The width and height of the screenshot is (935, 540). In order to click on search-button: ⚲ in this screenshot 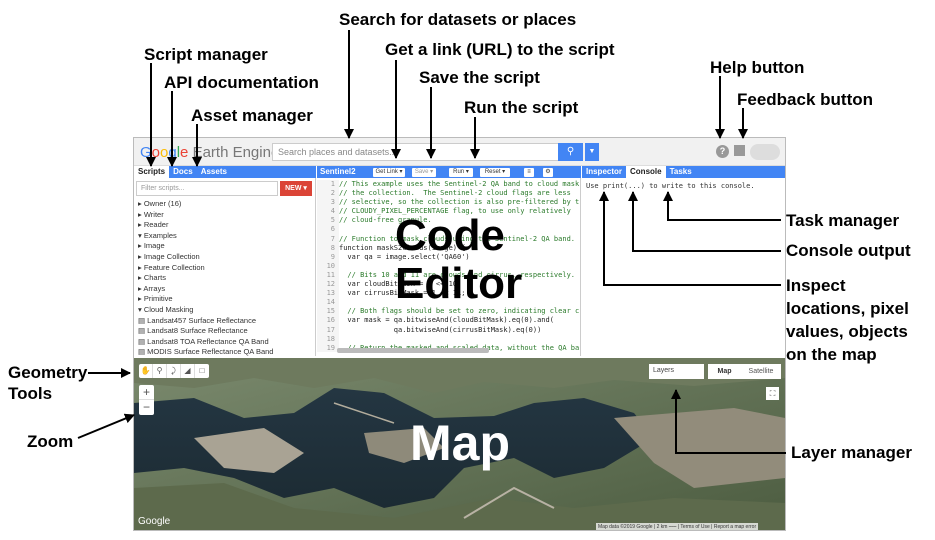, I will do `click(570, 152)`.